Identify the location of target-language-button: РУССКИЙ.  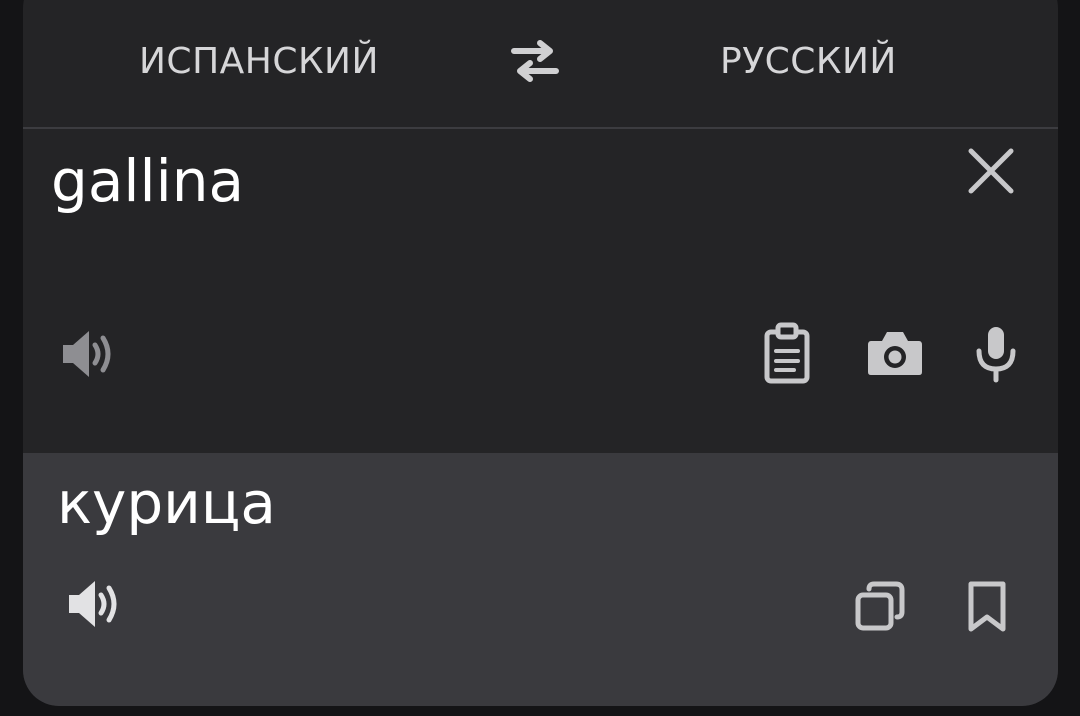
(808, 62).